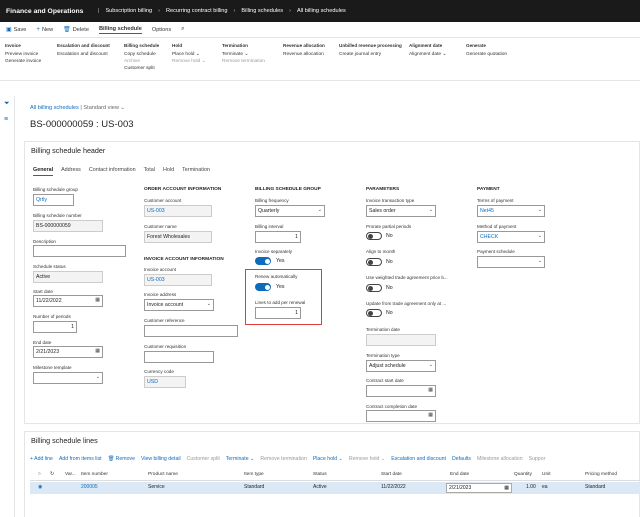 The width and height of the screenshot is (640, 517). Describe the element at coordinates (595, 487) in the screenshot. I see `row-pricing-method: Standard` at that location.